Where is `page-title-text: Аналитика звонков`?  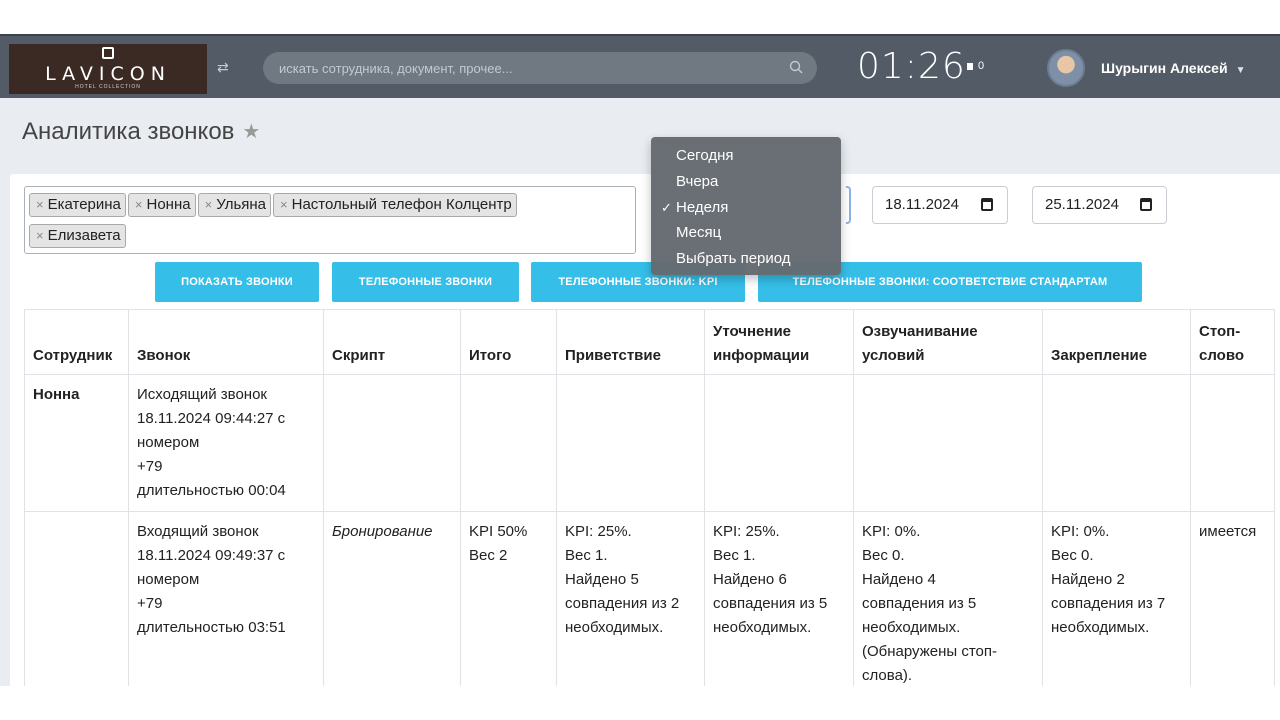
page-title-text: Аналитика звонков is located at coordinates (128, 131).